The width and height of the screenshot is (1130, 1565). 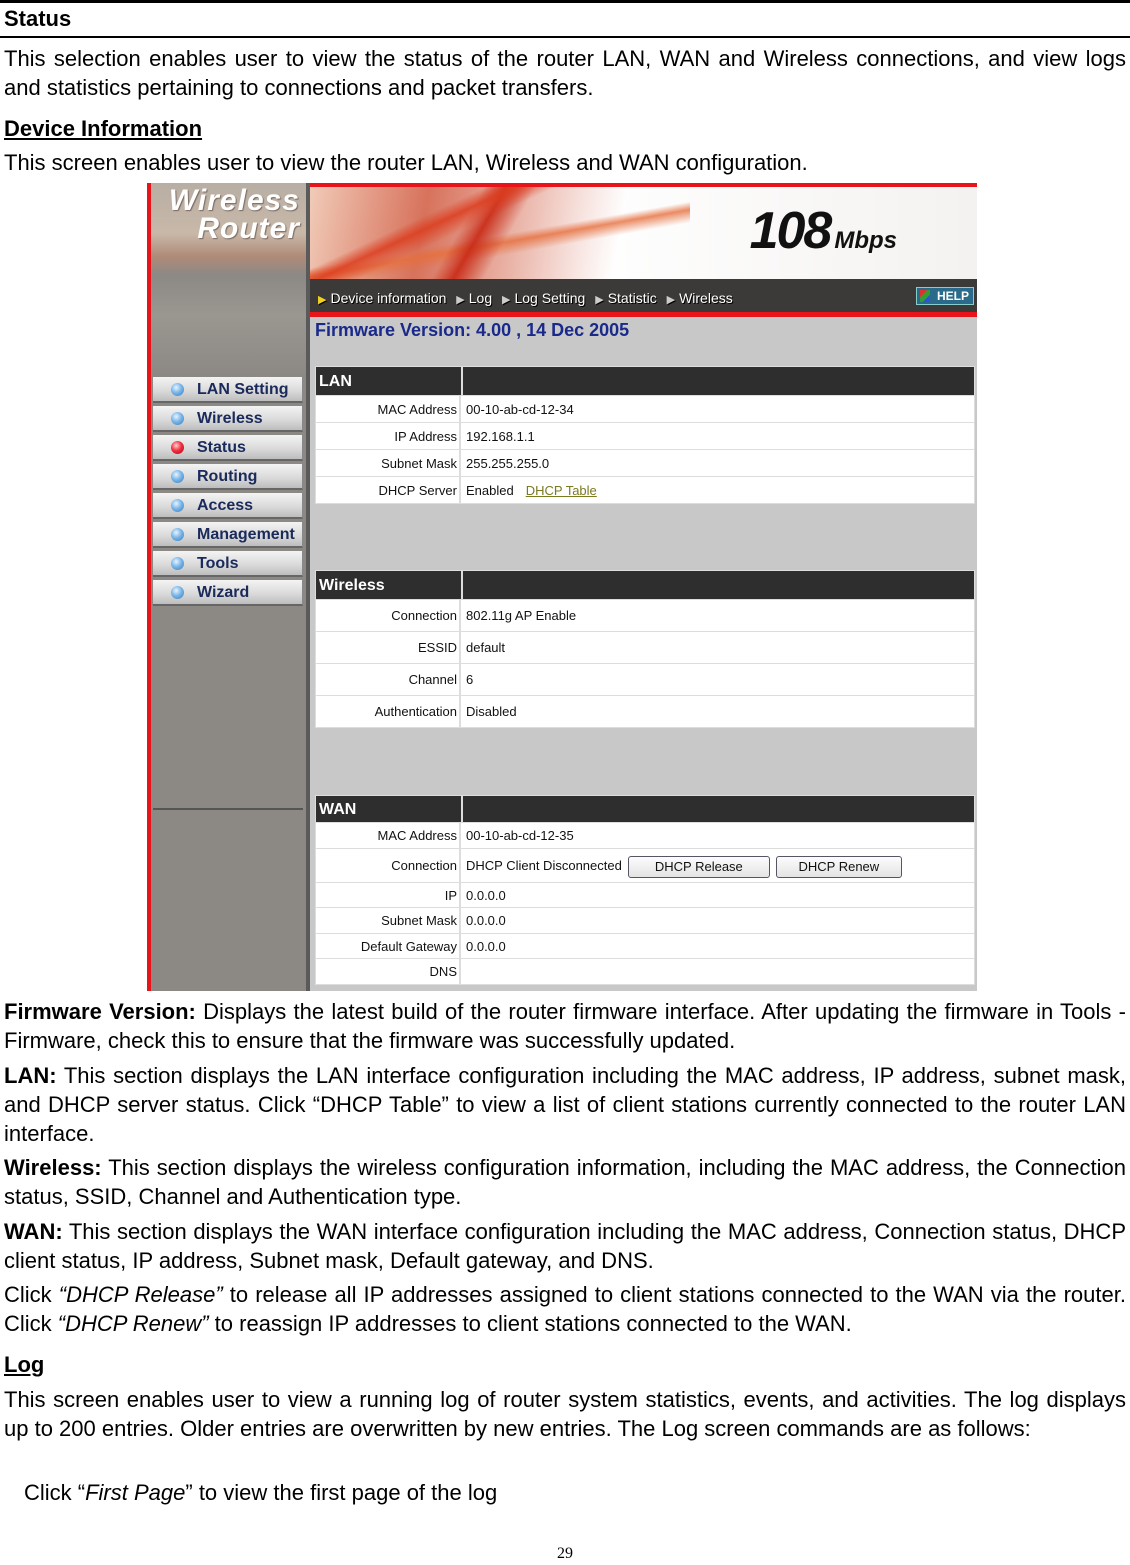 What do you see at coordinates (500, 436) in the screenshot?
I see `row-value: 192.168.1.1` at bounding box center [500, 436].